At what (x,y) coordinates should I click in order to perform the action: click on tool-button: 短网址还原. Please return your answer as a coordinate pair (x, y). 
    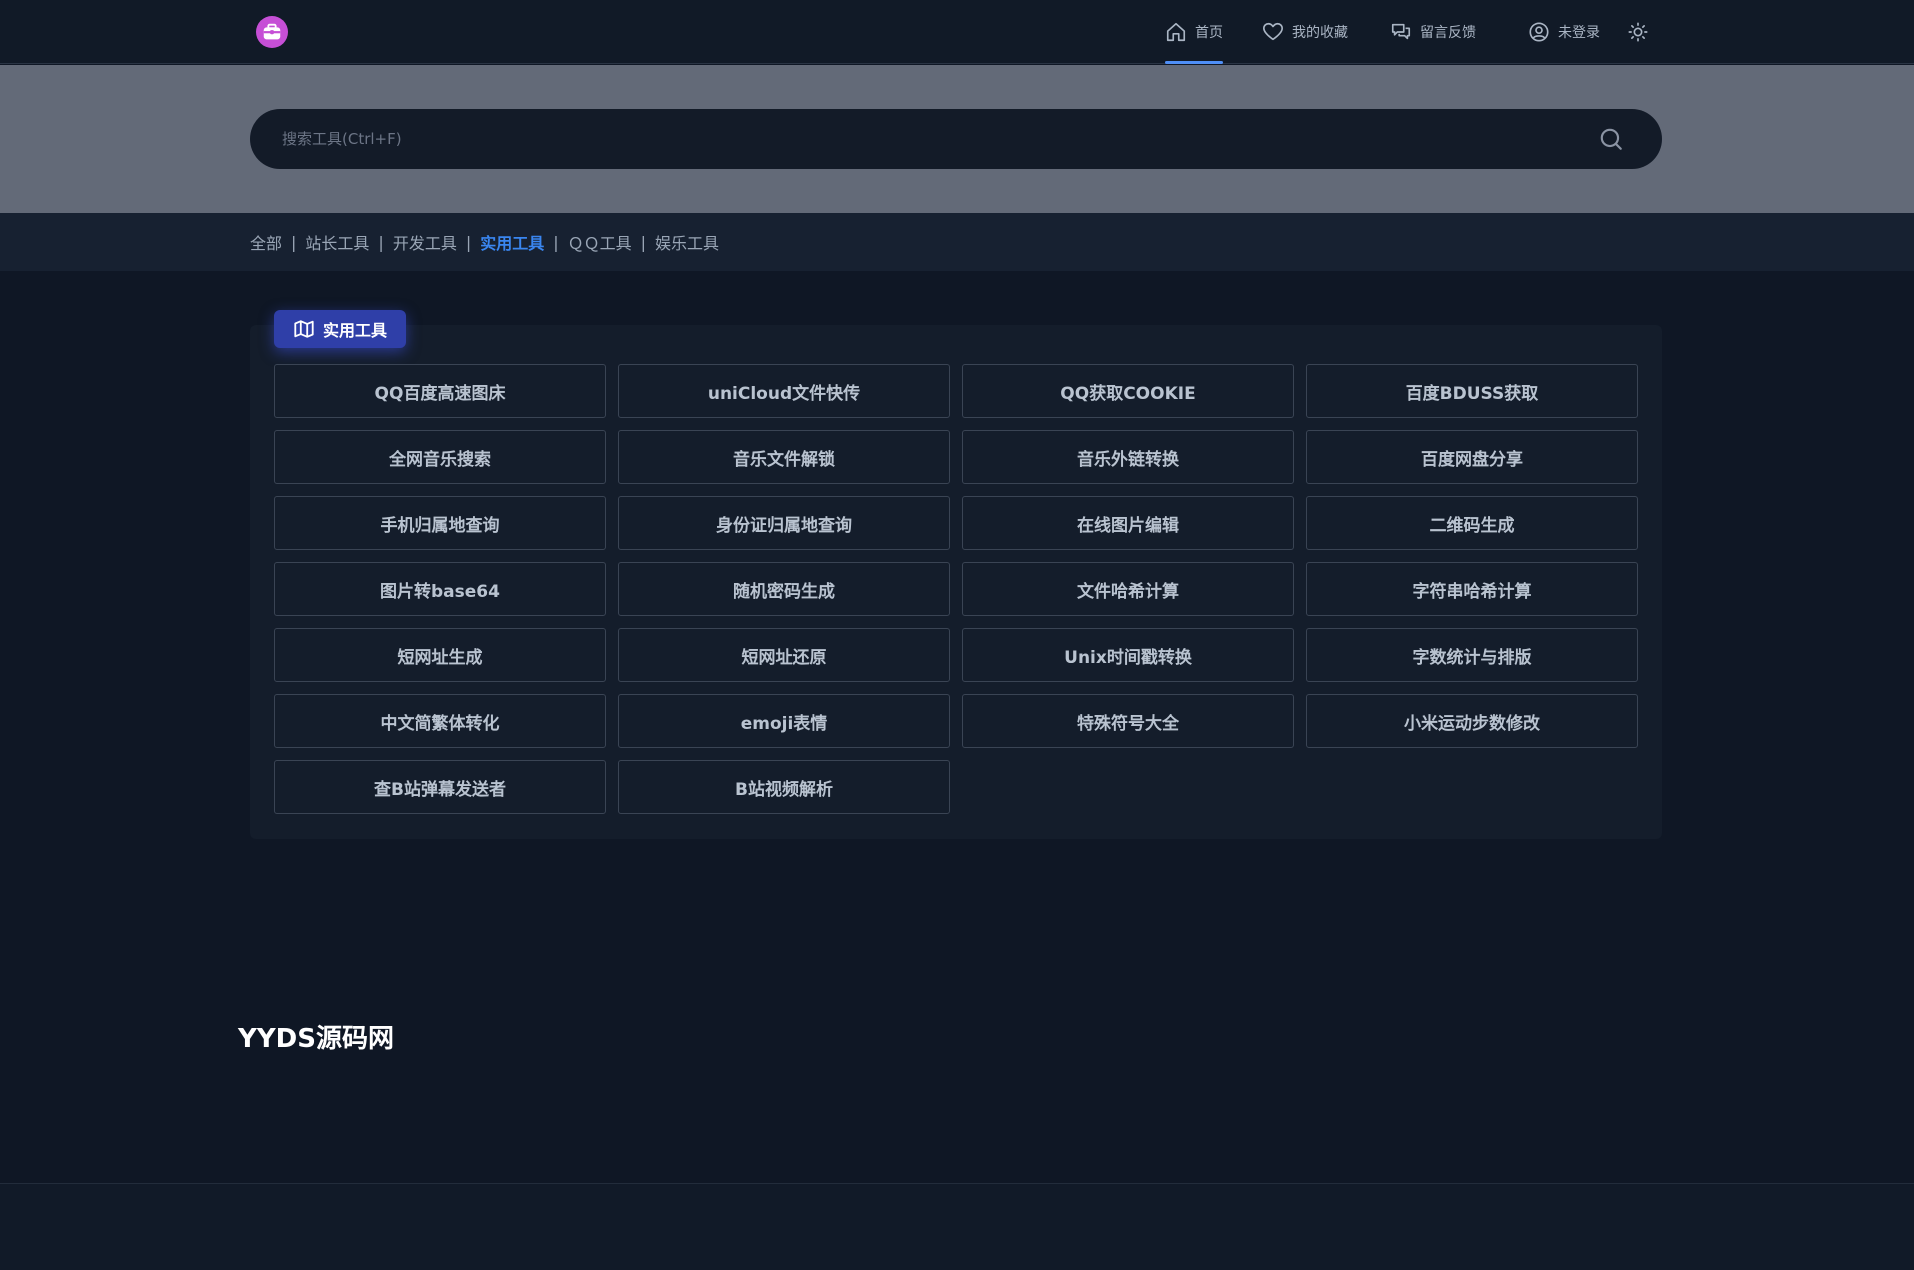
    Looking at the image, I should click on (784, 655).